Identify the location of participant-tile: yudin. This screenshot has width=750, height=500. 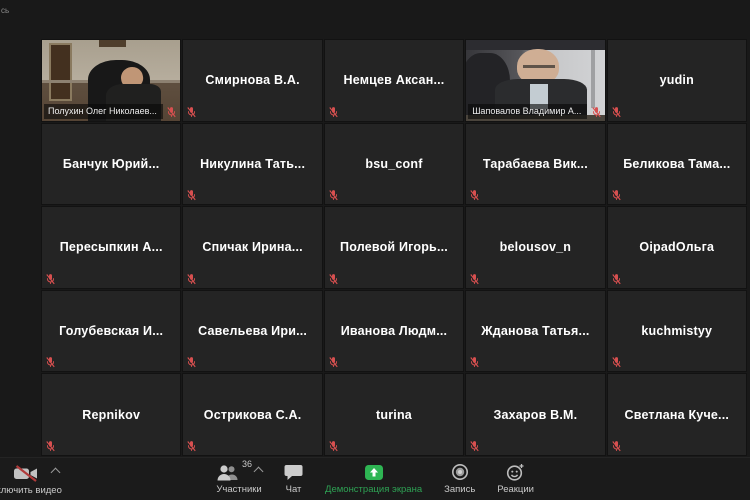
(676, 80).